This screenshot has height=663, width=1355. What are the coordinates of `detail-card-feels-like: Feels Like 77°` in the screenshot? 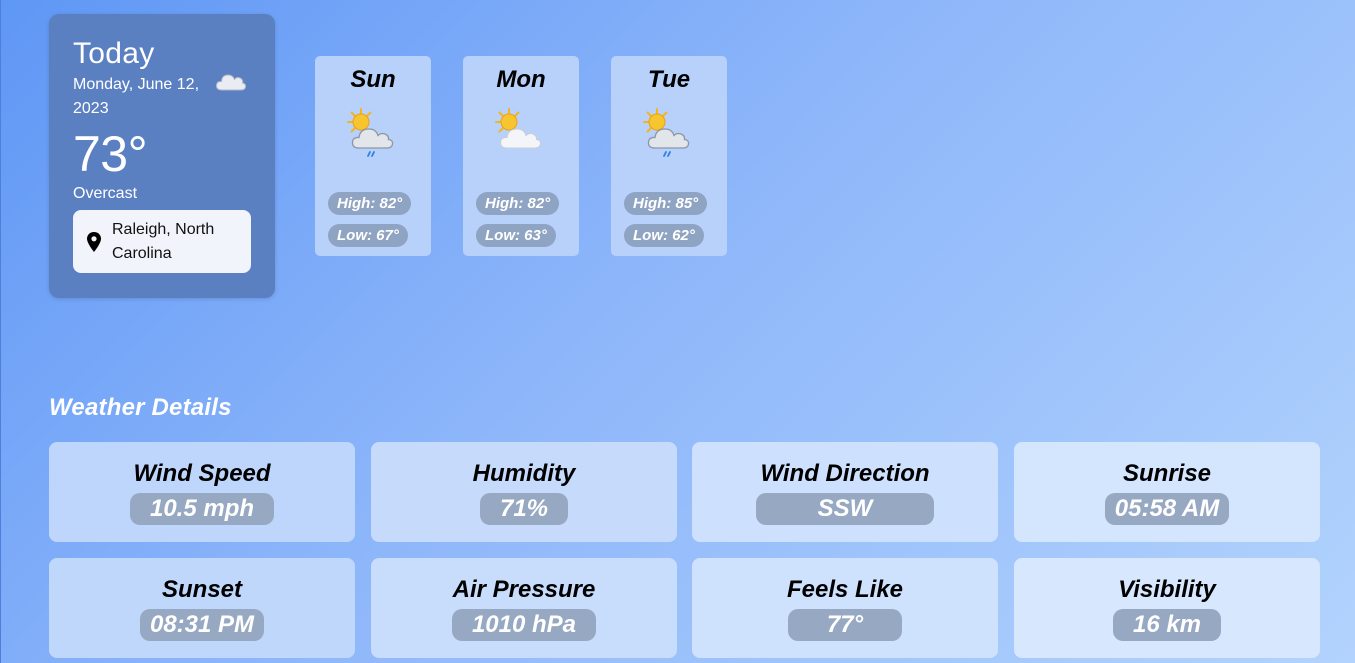 It's located at (845, 608).